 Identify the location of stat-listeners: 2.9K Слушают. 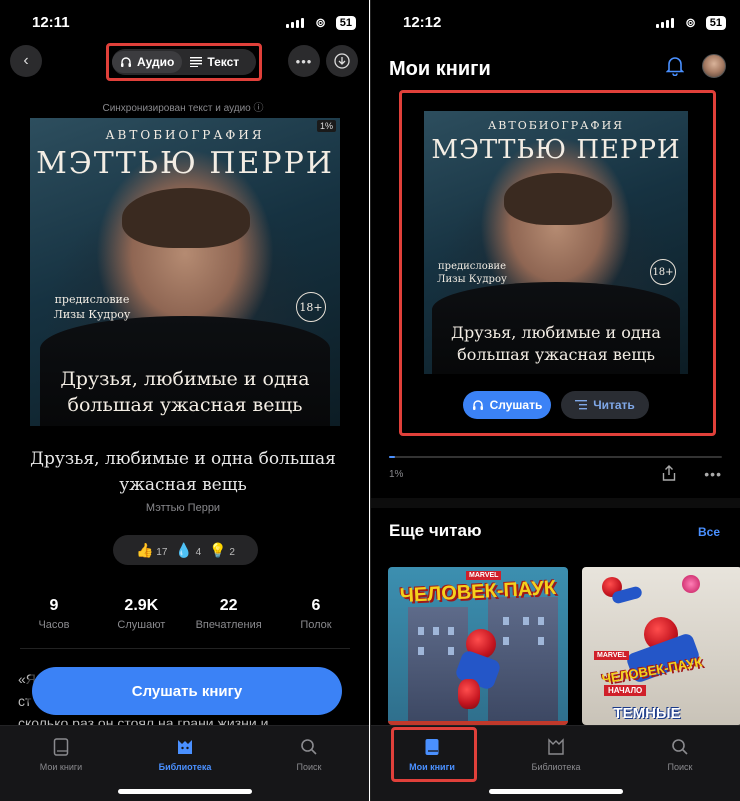
(141, 614).